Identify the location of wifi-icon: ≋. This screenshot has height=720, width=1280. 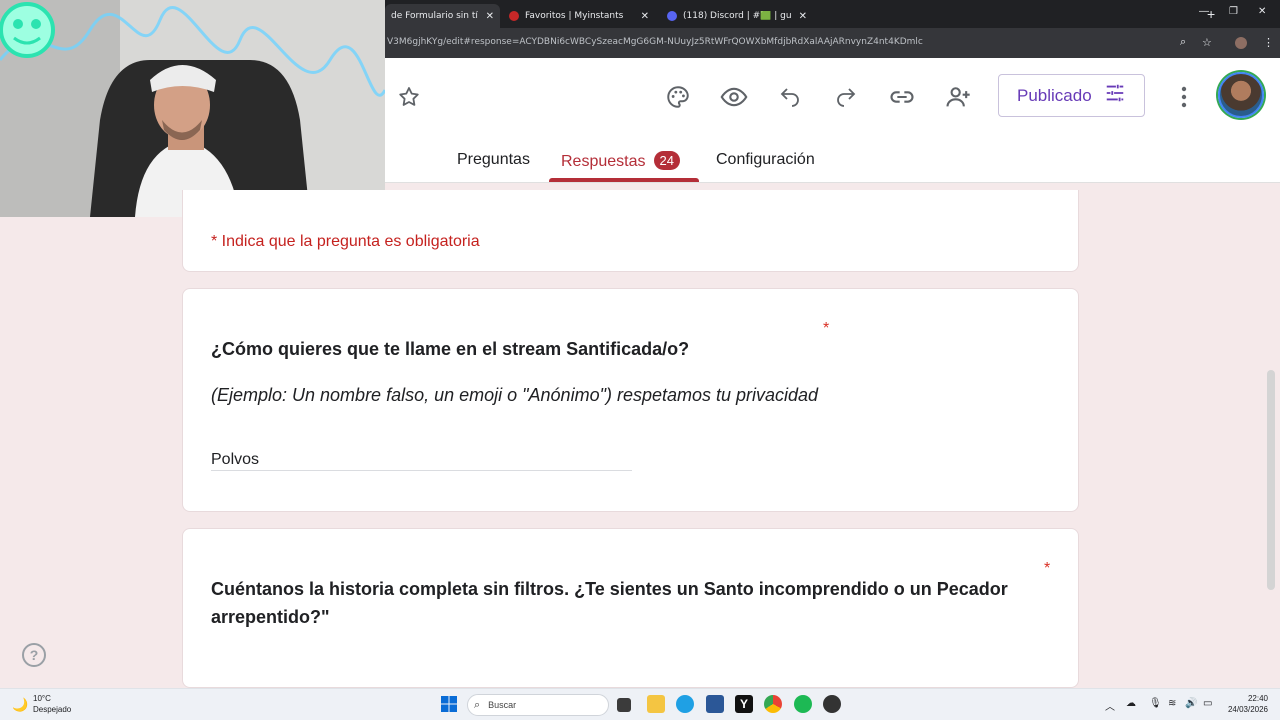
(1172, 703).